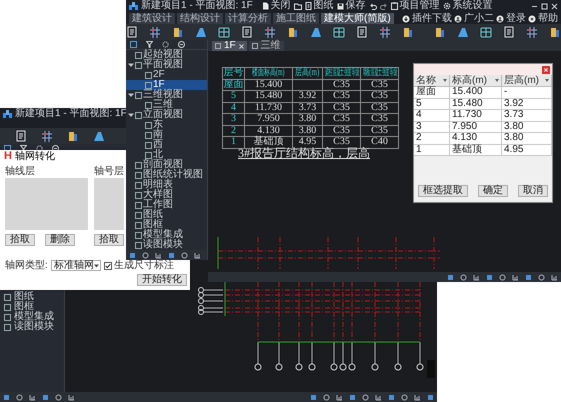  Describe the element at coordinates (166, 125) in the screenshot. I see `tree-item: 东` at that location.